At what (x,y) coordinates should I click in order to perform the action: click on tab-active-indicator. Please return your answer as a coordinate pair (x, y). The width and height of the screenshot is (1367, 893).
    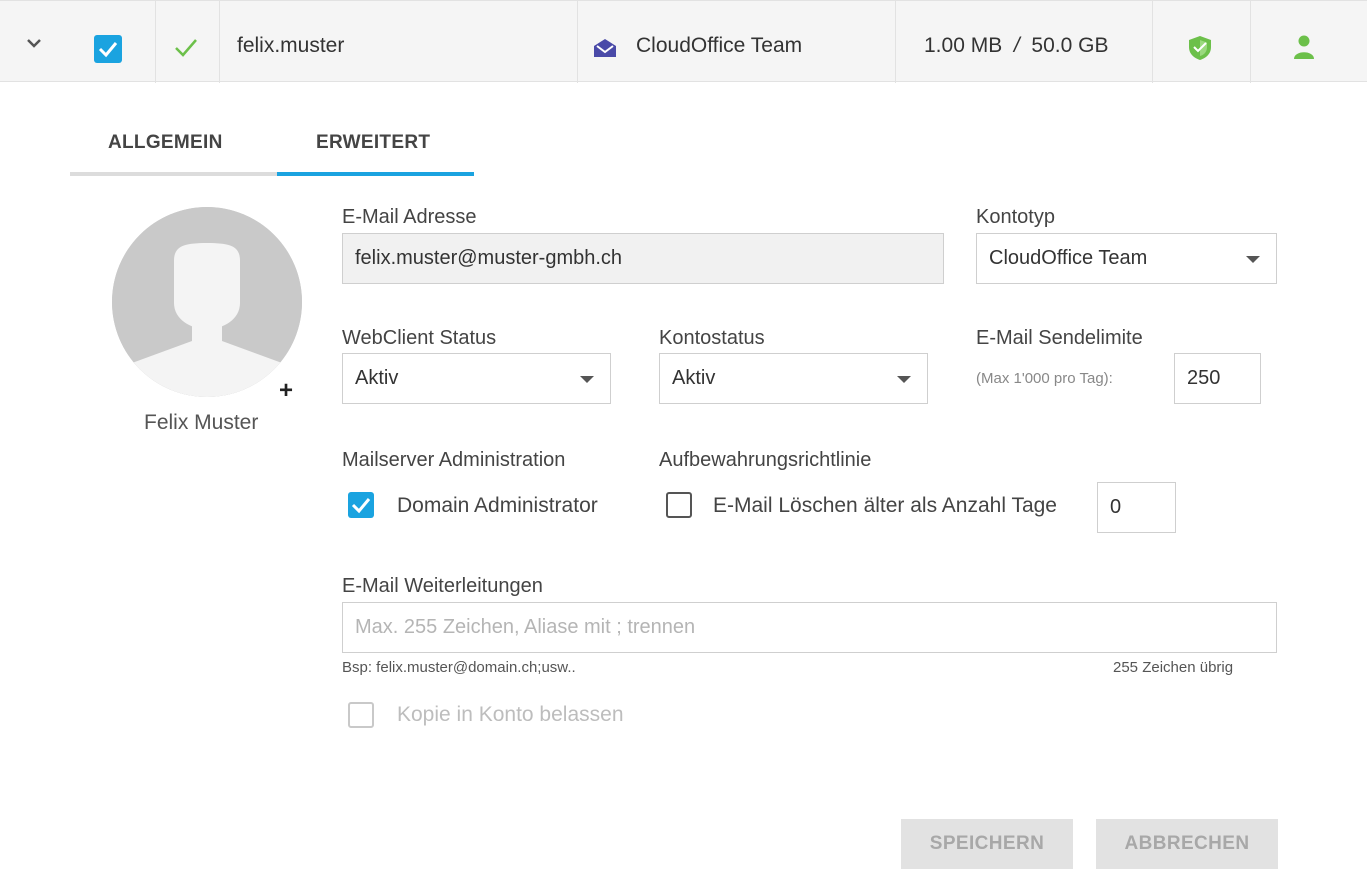
    Looking at the image, I should click on (375, 174).